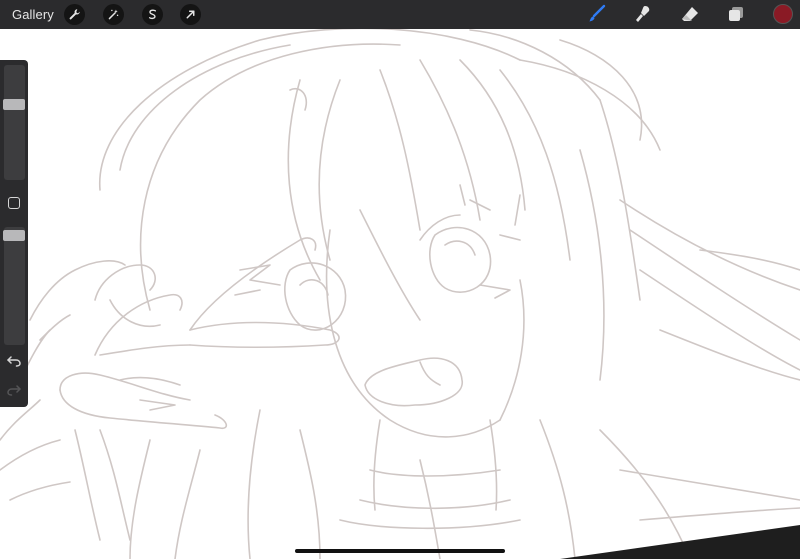  What do you see at coordinates (14, 104) in the screenshot?
I see `brush-size-thumb` at bounding box center [14, 104].